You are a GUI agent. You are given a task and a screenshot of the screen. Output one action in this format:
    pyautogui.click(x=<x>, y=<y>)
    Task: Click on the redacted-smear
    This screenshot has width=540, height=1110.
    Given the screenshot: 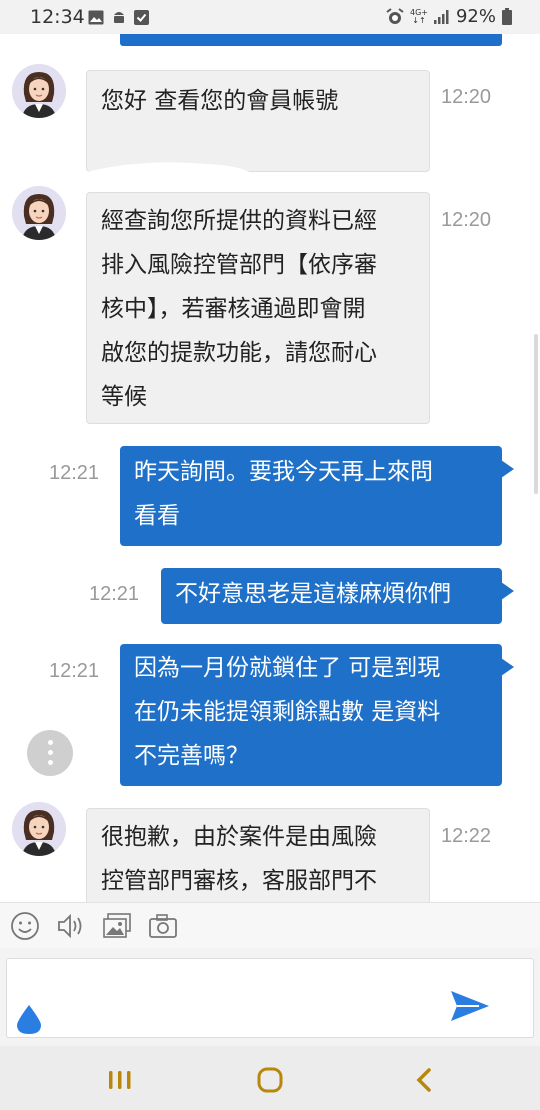 What is the action you would take?
    pyautogui.click(x=175, y=180)
    